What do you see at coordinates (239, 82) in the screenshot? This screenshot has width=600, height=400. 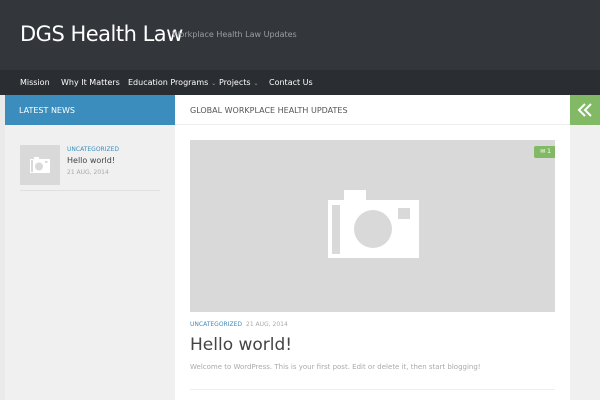 I see `nav-item-projects: Projects ⌄` at bounding box center [239, 82].